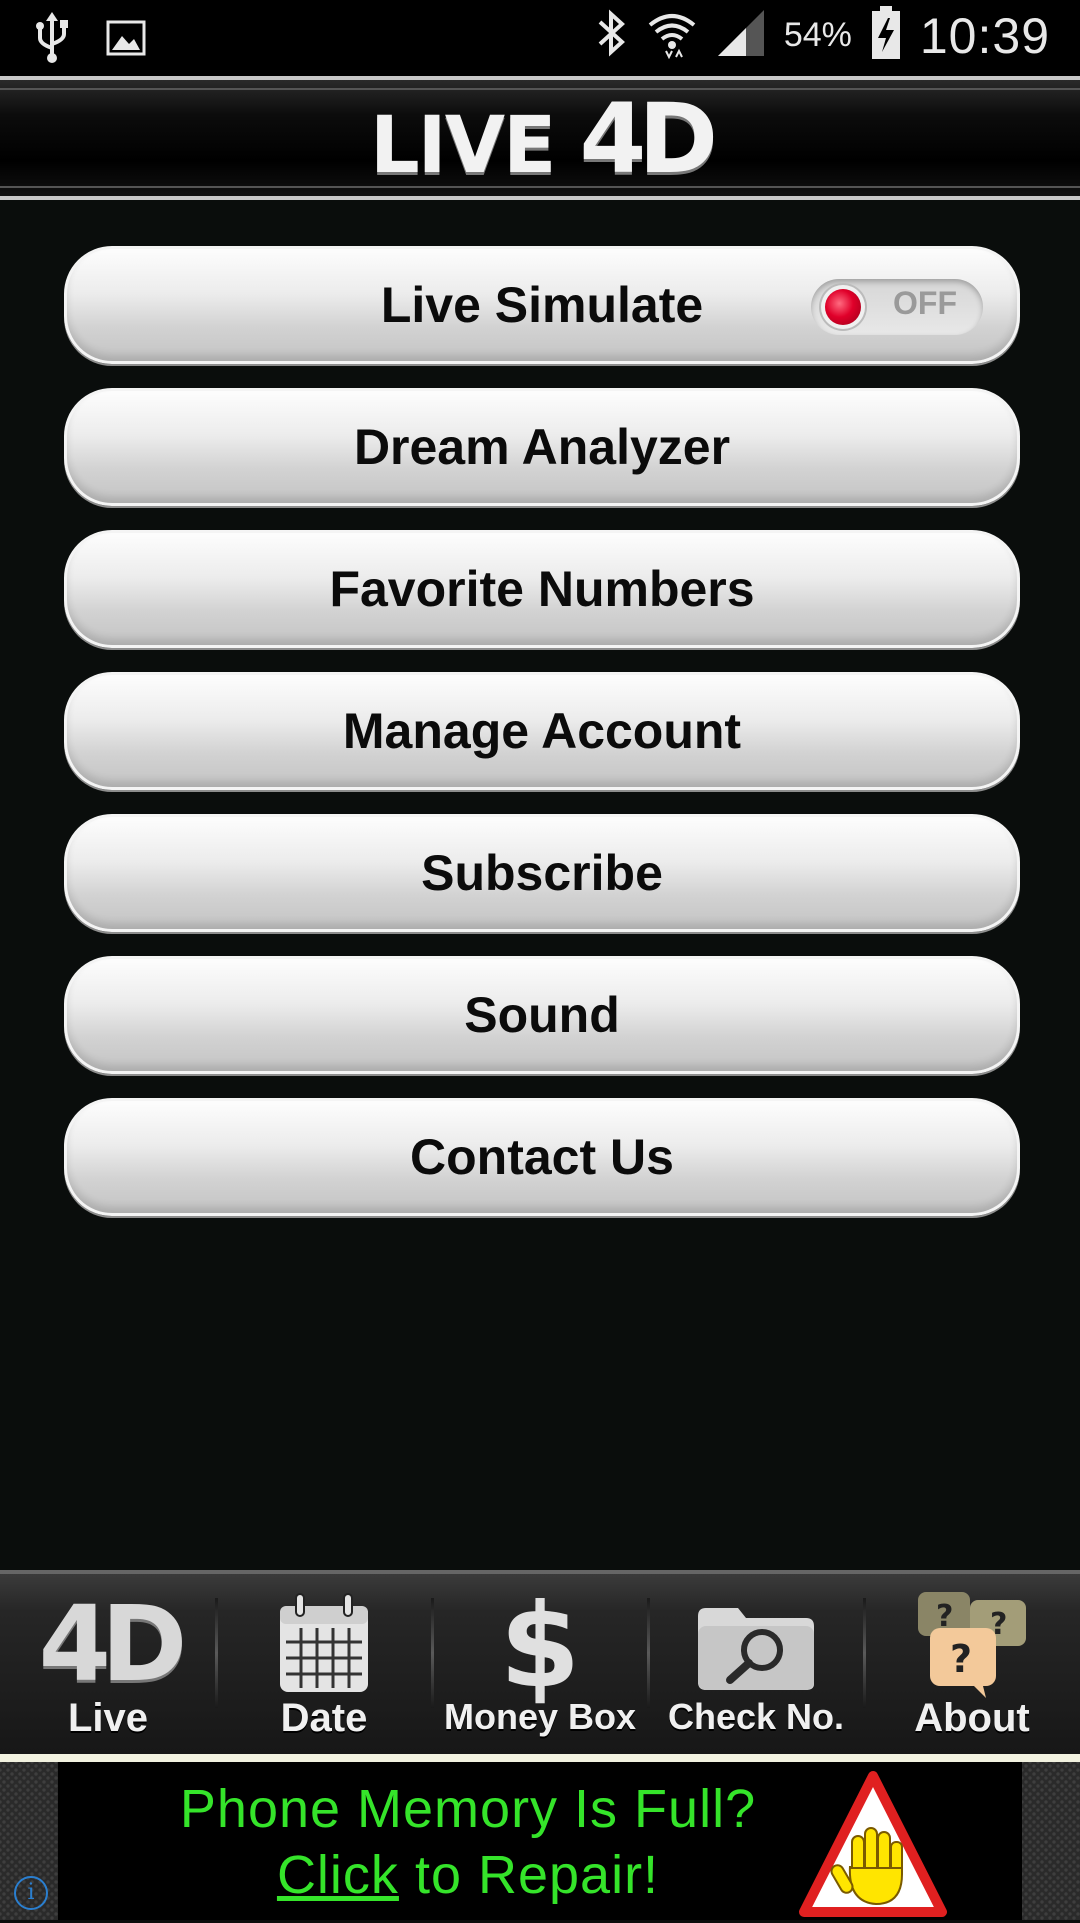 The image size is (1080, 1923). I want to click on contact-us-button: Contact Us, so click(542, 1157).